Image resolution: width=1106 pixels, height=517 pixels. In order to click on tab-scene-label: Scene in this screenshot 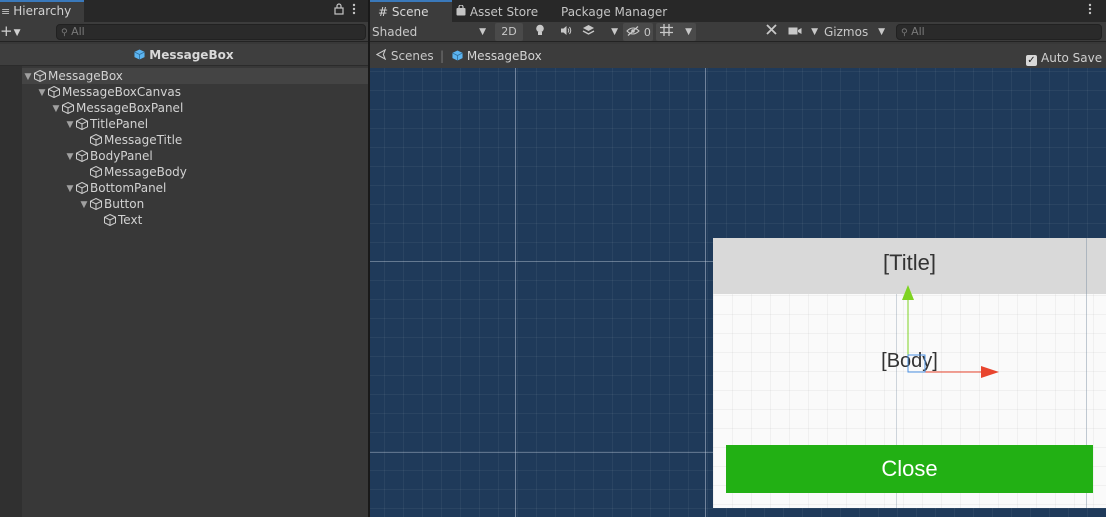, I will do `click(410, 12)`.